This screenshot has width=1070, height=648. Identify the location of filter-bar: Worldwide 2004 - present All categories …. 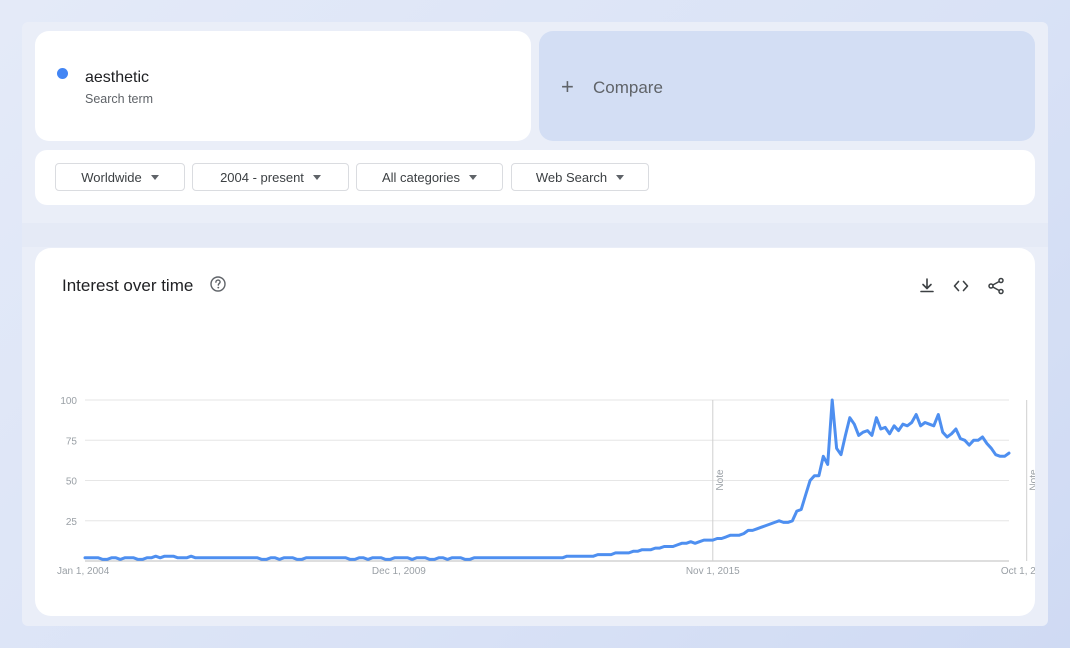
(535, 177).